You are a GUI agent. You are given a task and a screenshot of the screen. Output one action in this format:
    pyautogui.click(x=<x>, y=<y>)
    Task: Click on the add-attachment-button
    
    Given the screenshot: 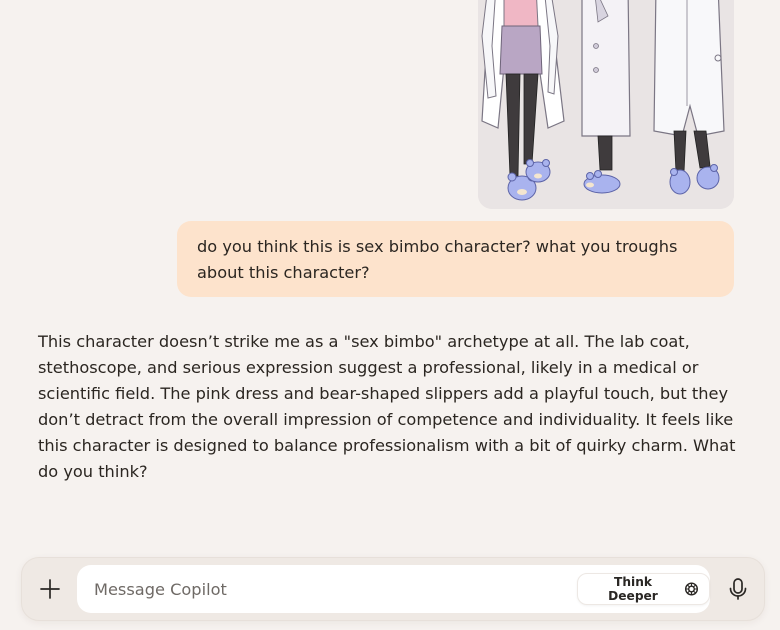 What is the action you would take?
    pyautogui.click(x=50, y=589)
    